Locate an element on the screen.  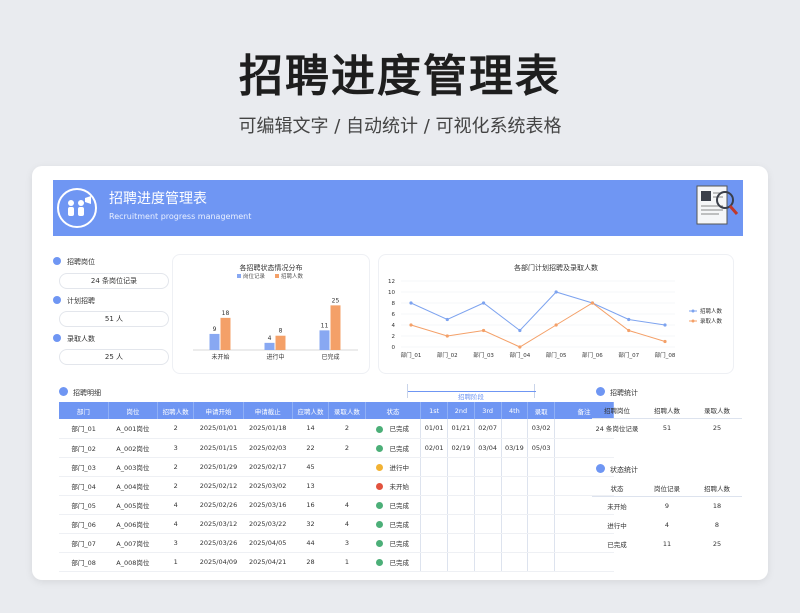
table-cell: 4 is located at coordinates (667, 524).